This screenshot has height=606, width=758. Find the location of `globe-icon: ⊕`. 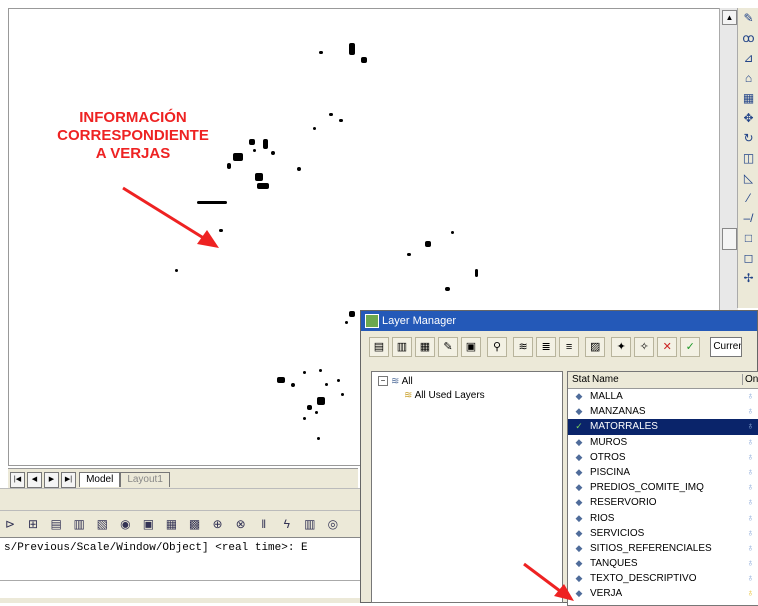

globe-icon: ⊕ is located at coordinates (218, 524).